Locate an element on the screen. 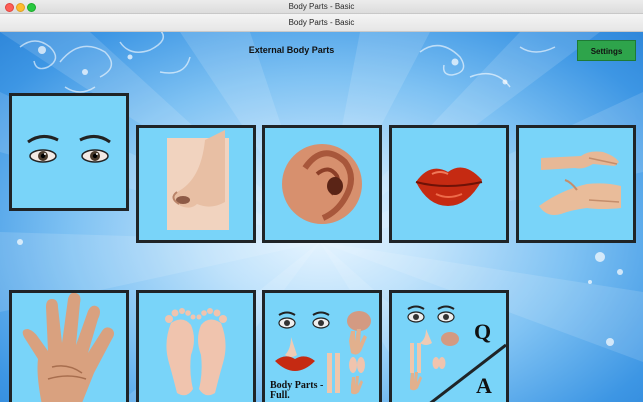 The height and width of the screenshot is (402, 643). tile-nose is located at coordinates (196, 184).